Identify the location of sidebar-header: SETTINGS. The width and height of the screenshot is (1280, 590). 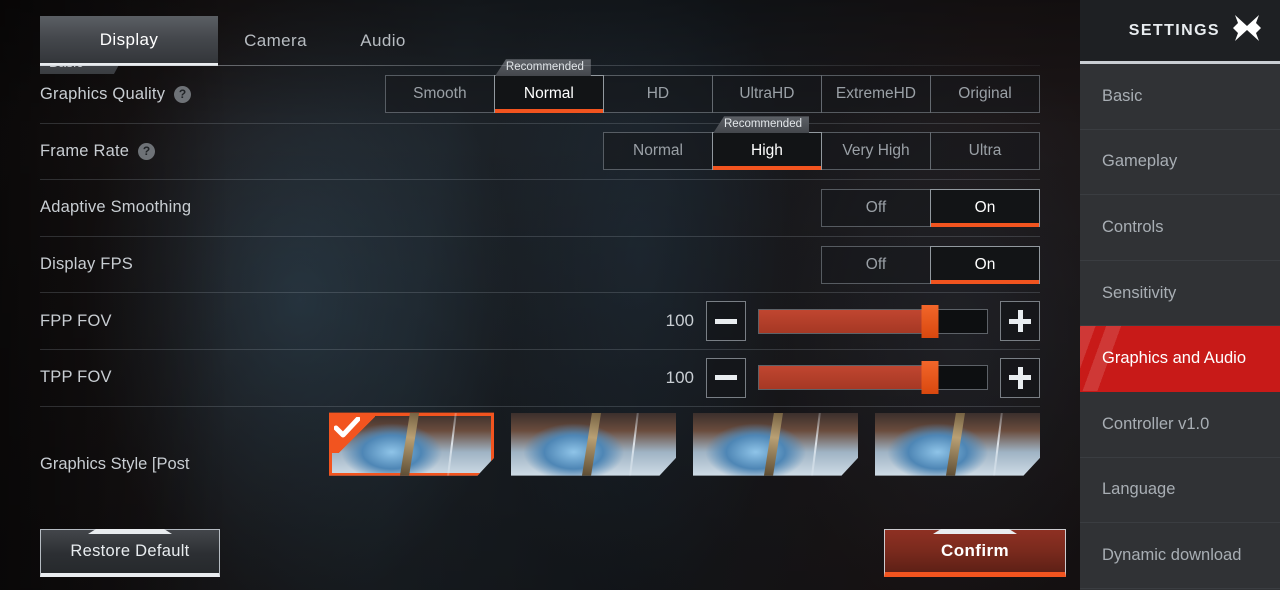
(1180, 32).